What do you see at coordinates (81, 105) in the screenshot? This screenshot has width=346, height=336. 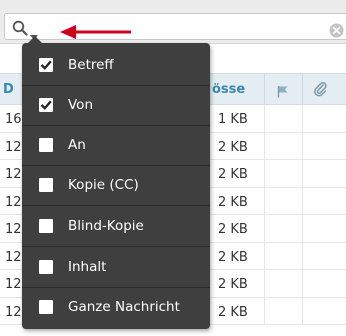 I see `menu-item-label: Von` at bounding box center [81, 105].